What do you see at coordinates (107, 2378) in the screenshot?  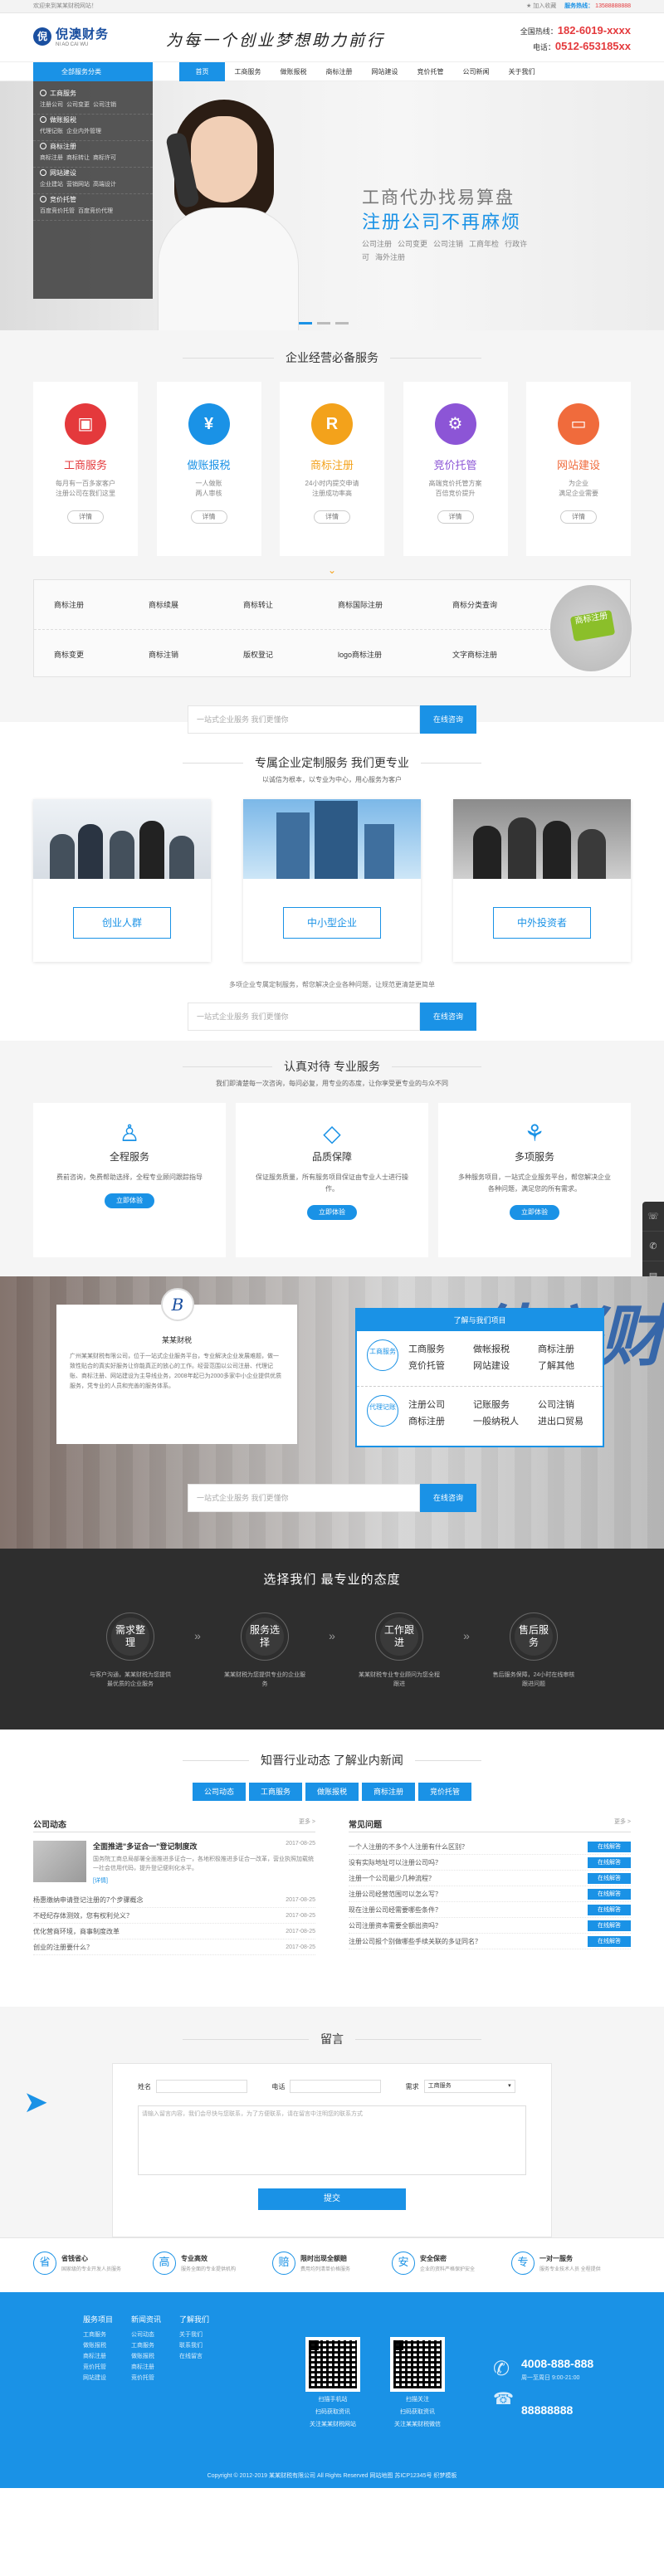 I see `footer-link: 网站建设` at bounding box center [107, 2378].